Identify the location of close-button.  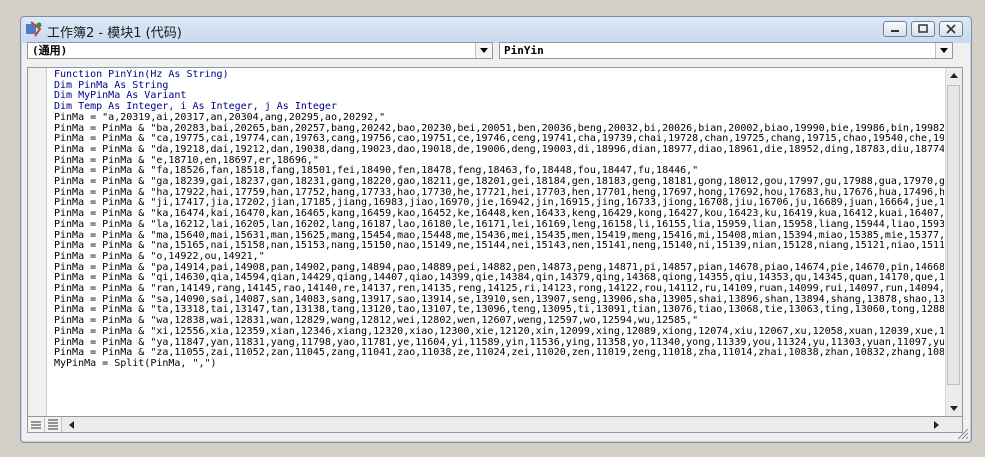
(951, 29).